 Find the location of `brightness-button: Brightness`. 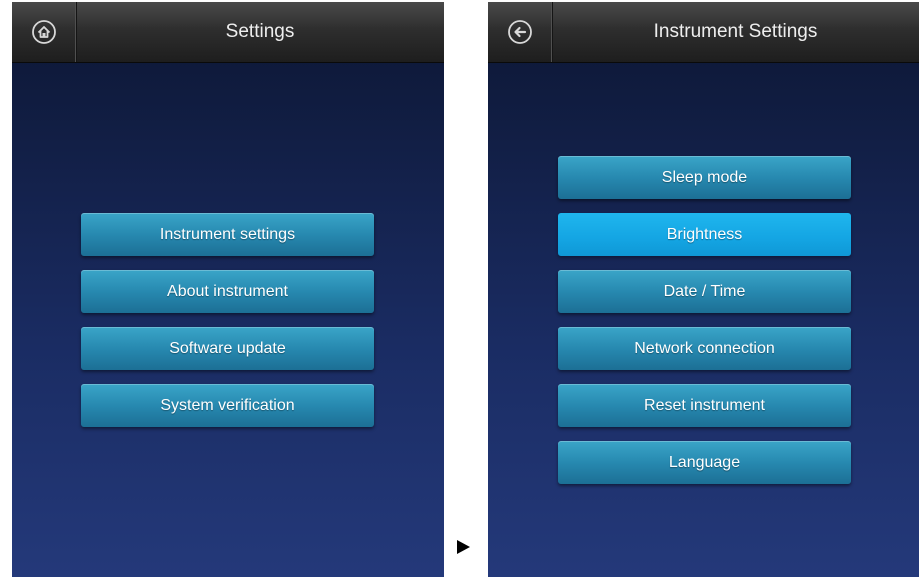

brightness-button: Brightness is located at coordinates (704, 234).